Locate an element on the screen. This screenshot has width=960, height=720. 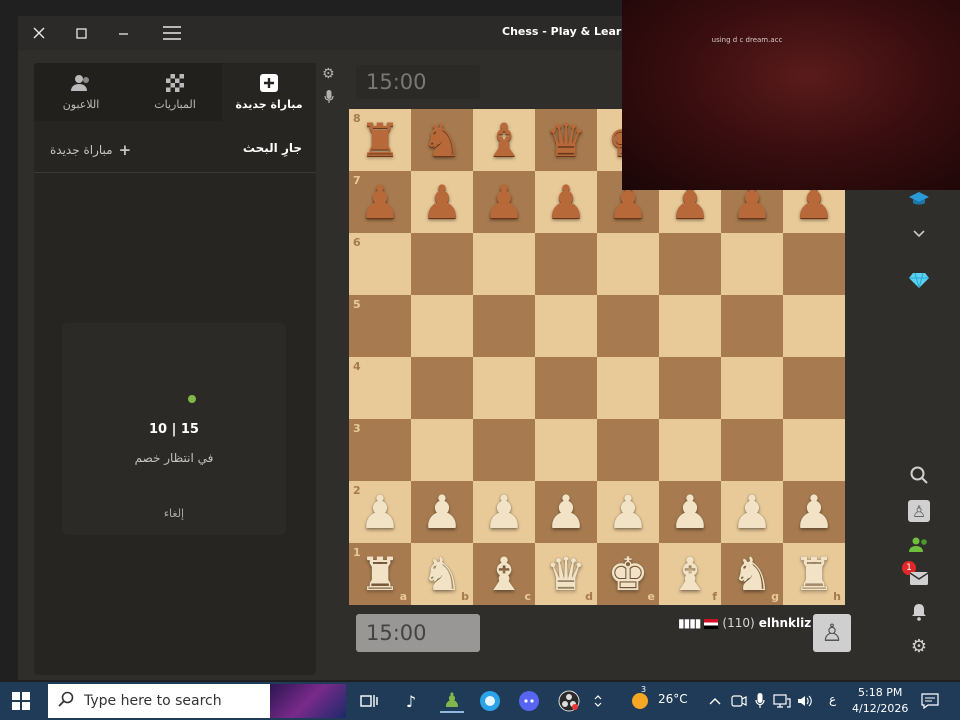
bell-icon is located at coordinates (919, 612).